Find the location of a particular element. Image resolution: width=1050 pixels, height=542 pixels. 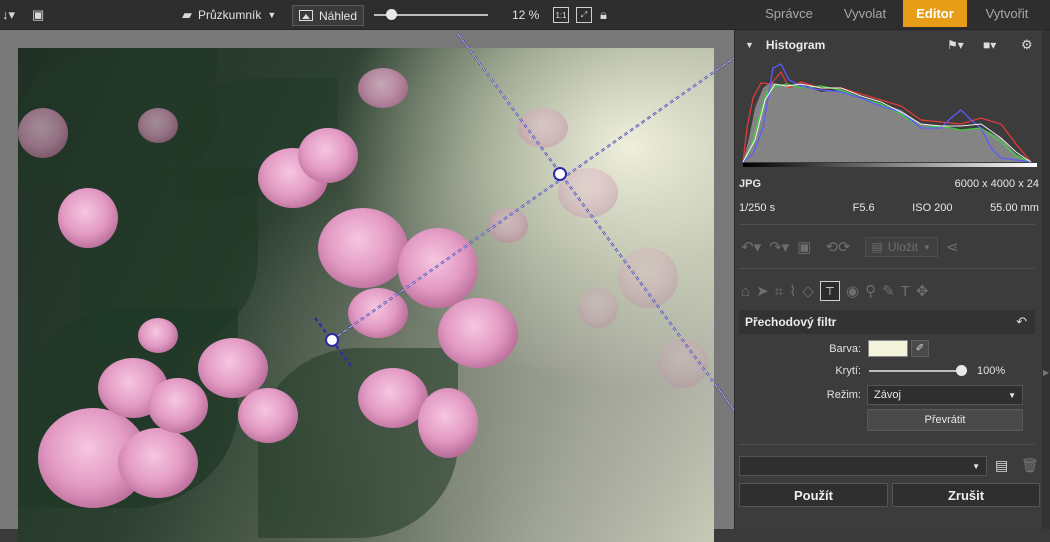

iso-value: ISO 200 is located at coordinates (932, 208).